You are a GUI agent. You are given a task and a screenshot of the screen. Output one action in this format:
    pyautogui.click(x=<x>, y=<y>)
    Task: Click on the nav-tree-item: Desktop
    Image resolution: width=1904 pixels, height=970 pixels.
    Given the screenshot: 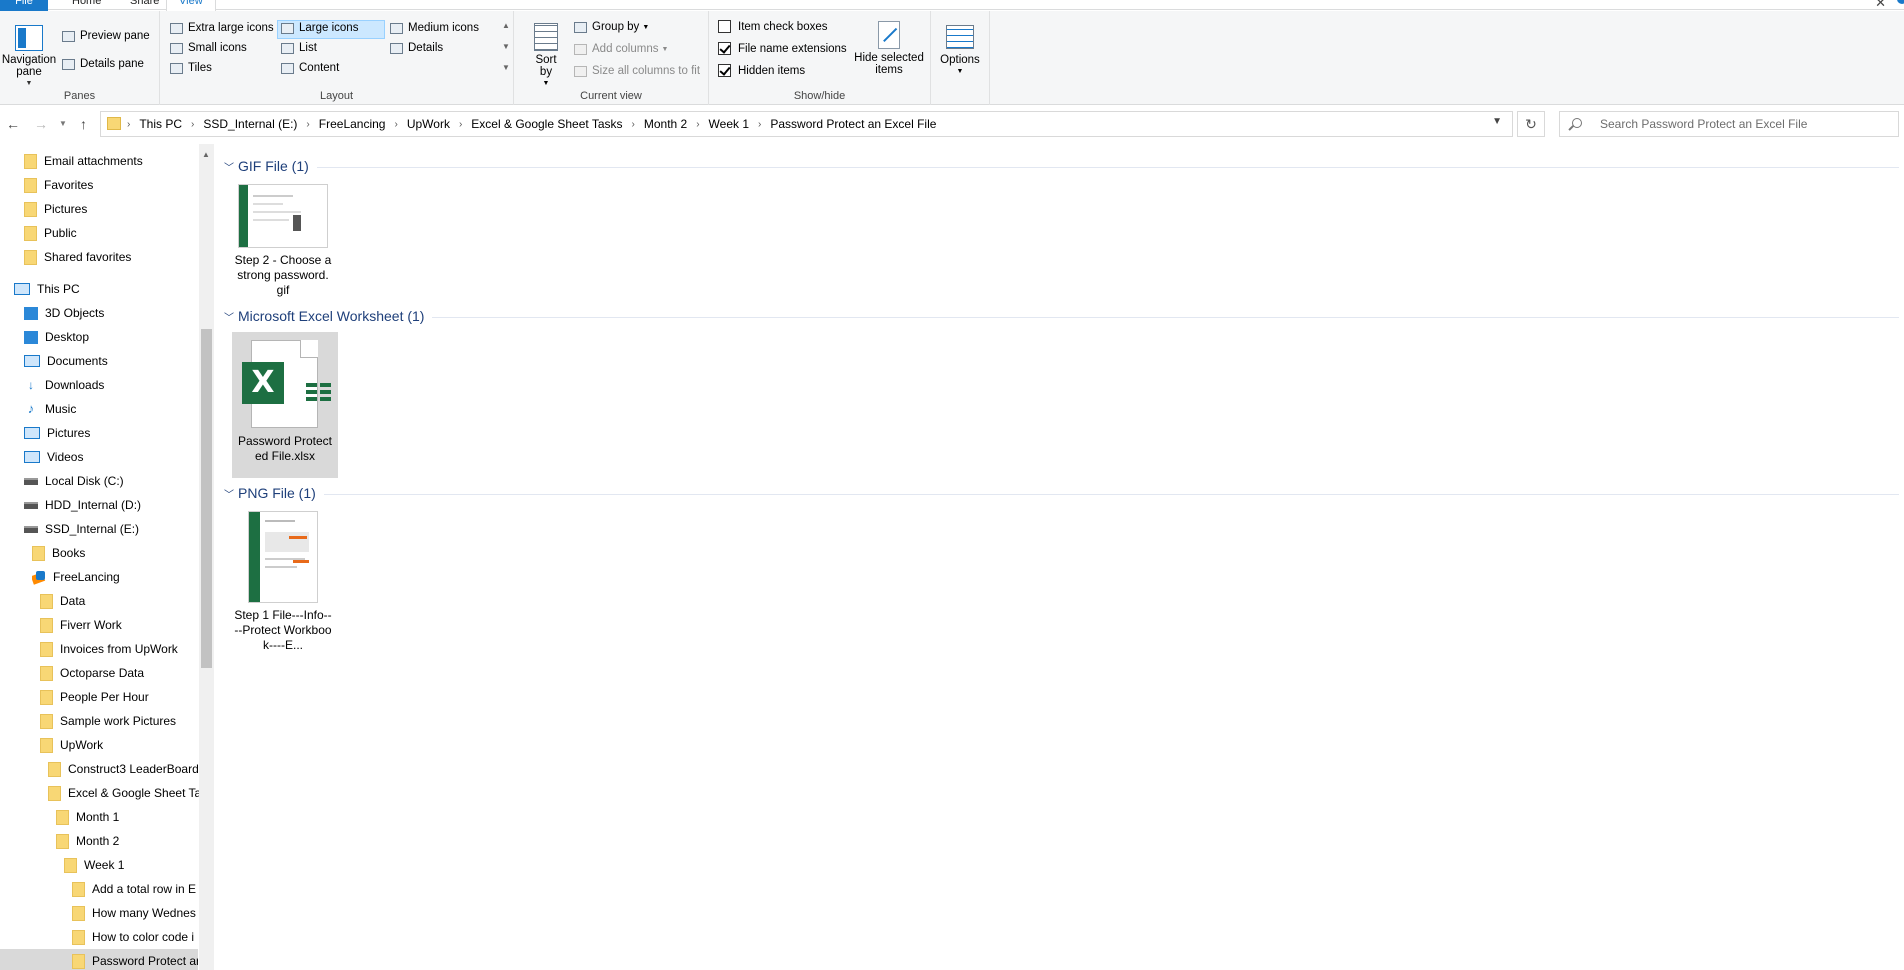 What is the action you would take?
    pyautogui.click(x=119, y=337)
    